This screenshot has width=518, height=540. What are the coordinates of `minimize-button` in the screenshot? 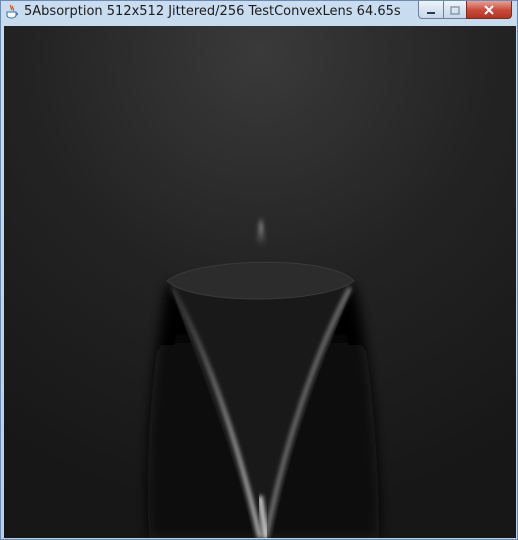 It's located at (431, 10).